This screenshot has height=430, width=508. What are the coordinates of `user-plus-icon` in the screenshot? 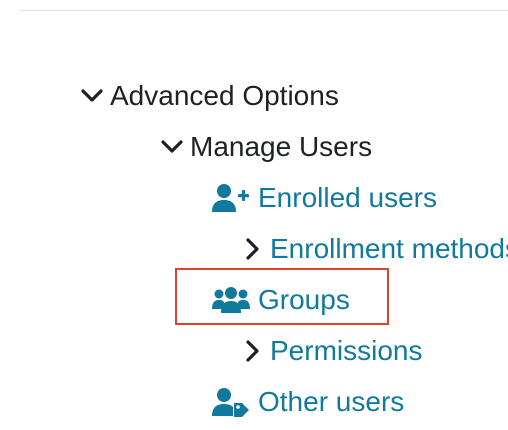 It's located at (231, 198).